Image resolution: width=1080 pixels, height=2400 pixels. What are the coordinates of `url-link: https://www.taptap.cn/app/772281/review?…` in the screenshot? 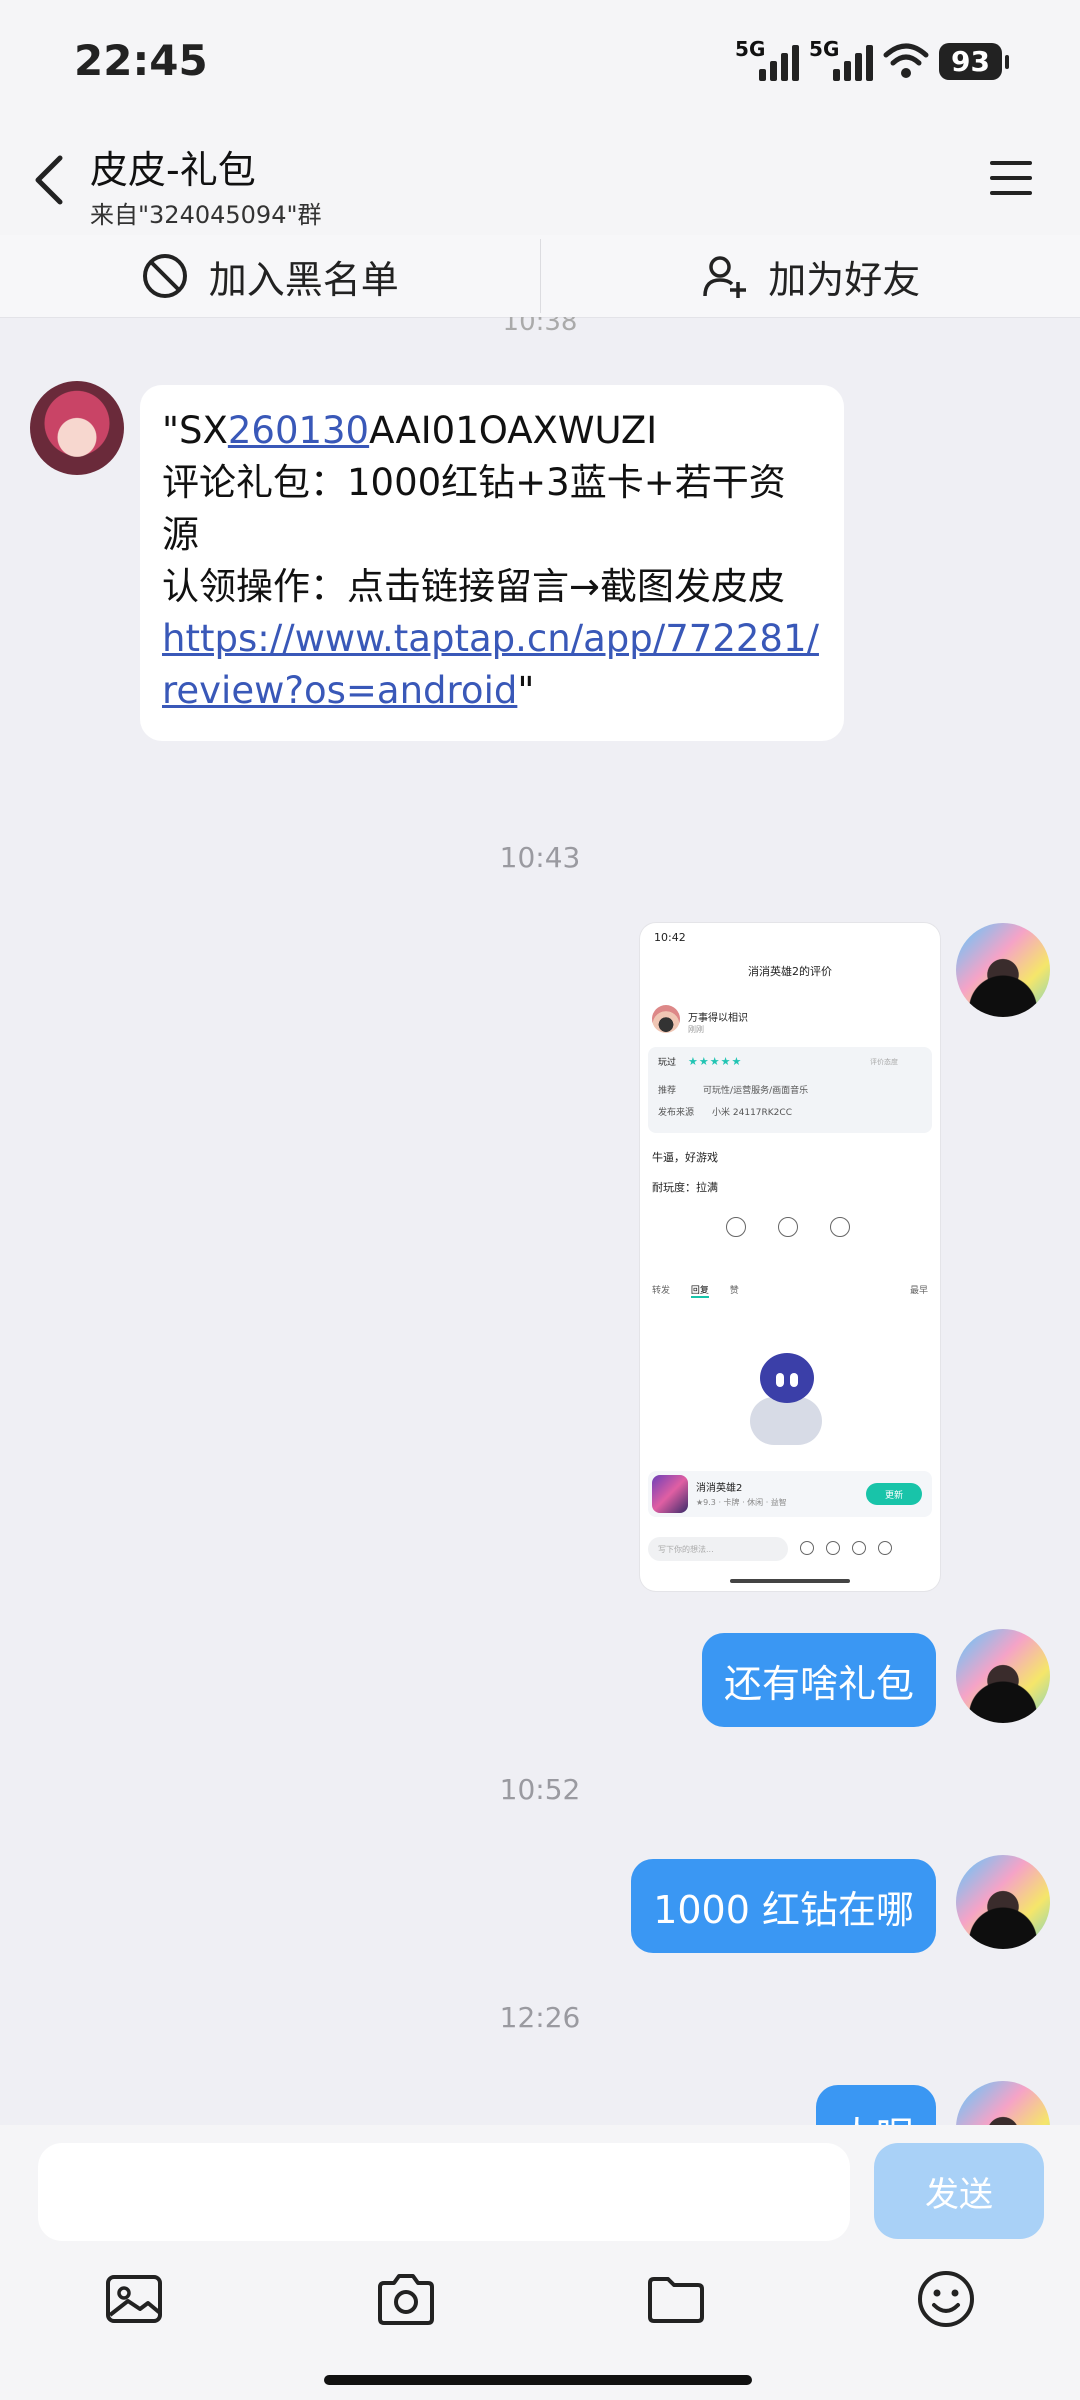 It's located at (490, 664).